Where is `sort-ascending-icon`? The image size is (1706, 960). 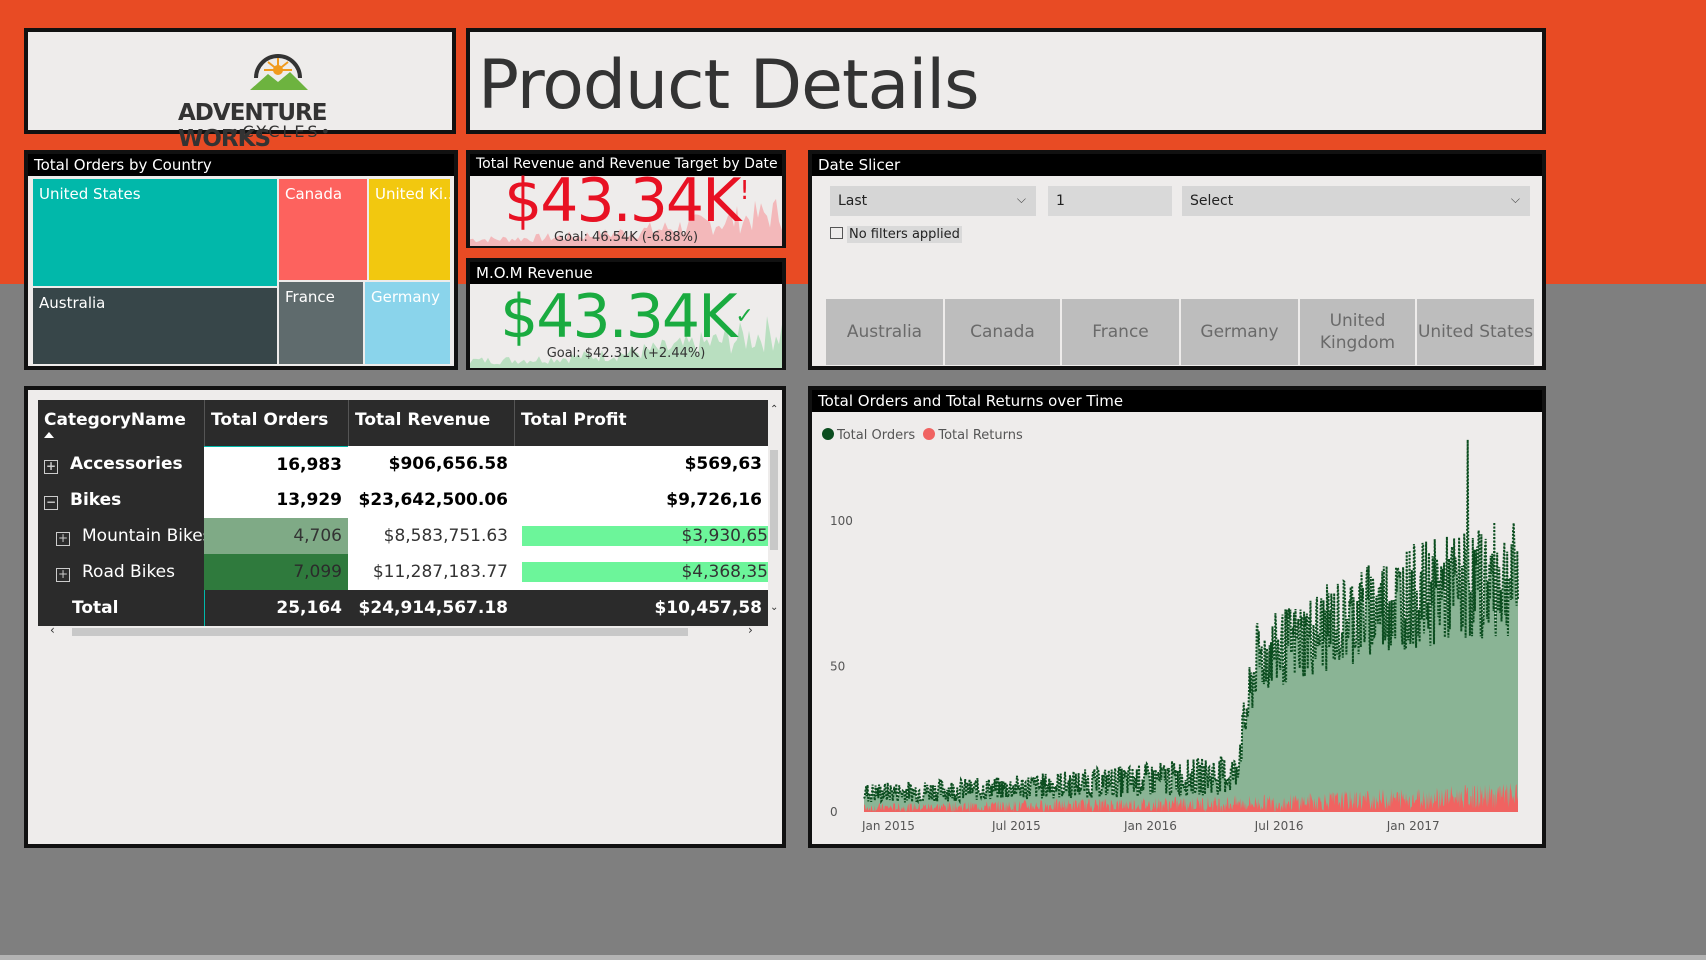 sort-ascending-icon is located at coordinates (49, 435).